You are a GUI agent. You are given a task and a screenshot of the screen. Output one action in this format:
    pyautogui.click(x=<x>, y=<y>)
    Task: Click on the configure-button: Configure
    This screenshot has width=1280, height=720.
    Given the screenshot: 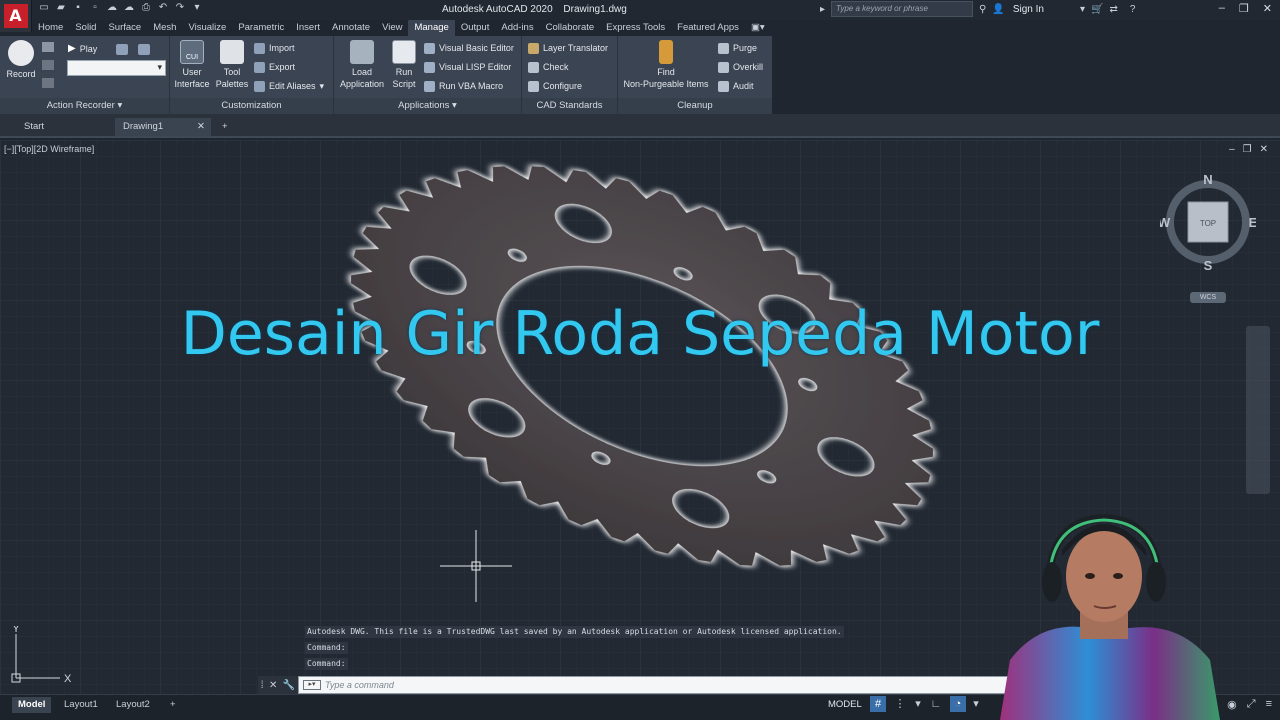 What is the action you would take?
    pyautogui.click(x=555, y=86)
    